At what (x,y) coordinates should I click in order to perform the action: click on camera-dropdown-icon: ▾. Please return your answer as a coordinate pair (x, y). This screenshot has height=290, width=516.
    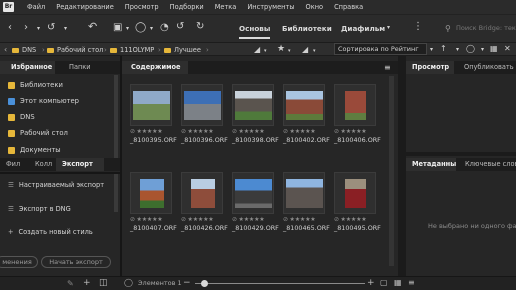
    Looking at the image, I should click on (127, 29).